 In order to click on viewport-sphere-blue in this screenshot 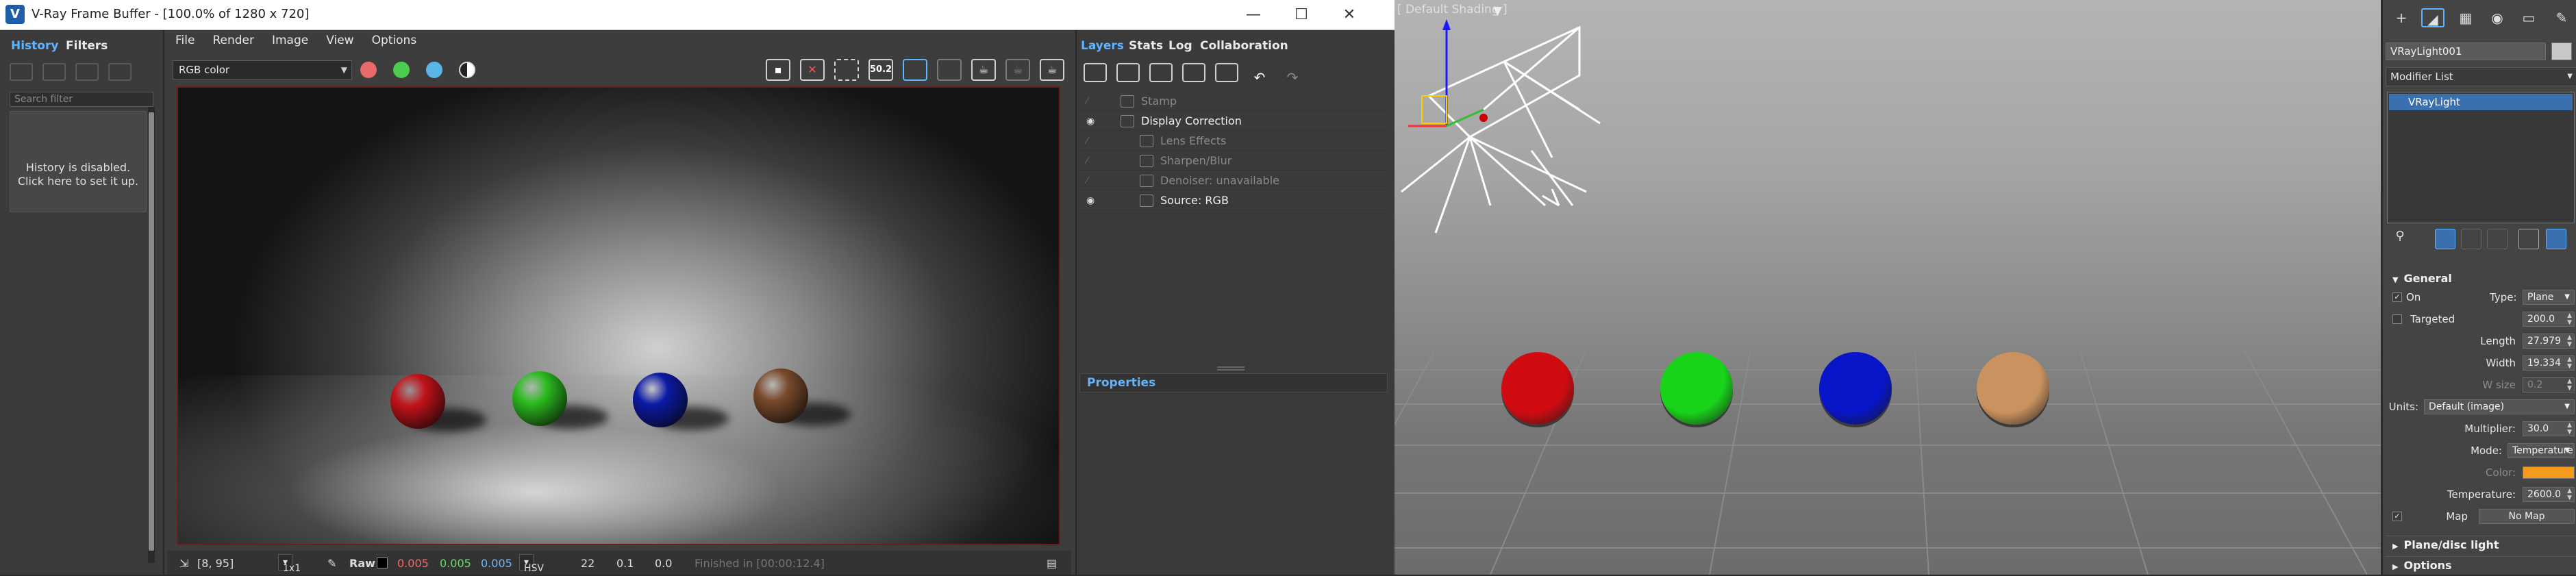, I will do `click(1855, 388)`.